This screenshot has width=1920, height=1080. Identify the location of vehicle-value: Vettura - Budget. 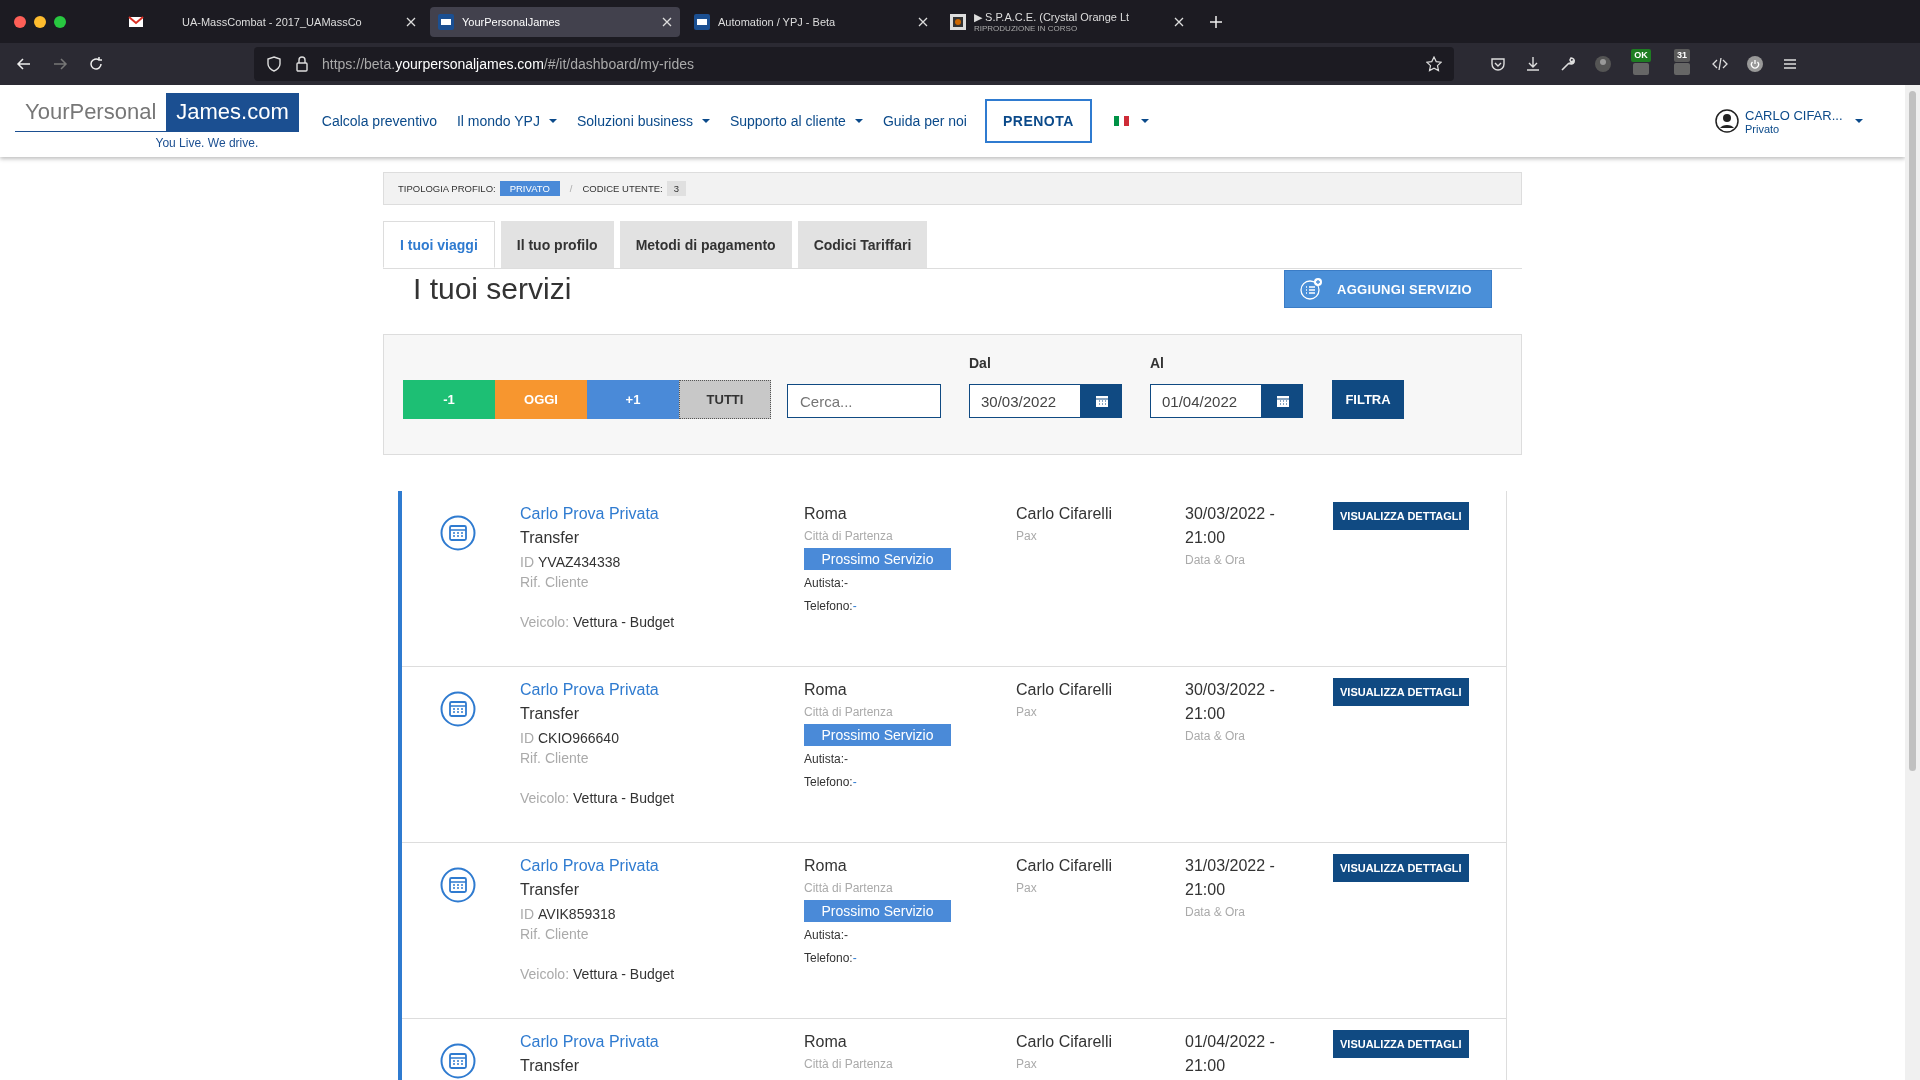
(624, 622).